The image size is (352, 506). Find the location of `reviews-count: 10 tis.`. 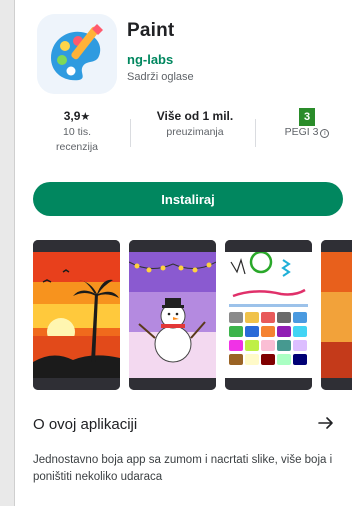

reviews-count: 10 tis. is located at coordinates (76, 132).